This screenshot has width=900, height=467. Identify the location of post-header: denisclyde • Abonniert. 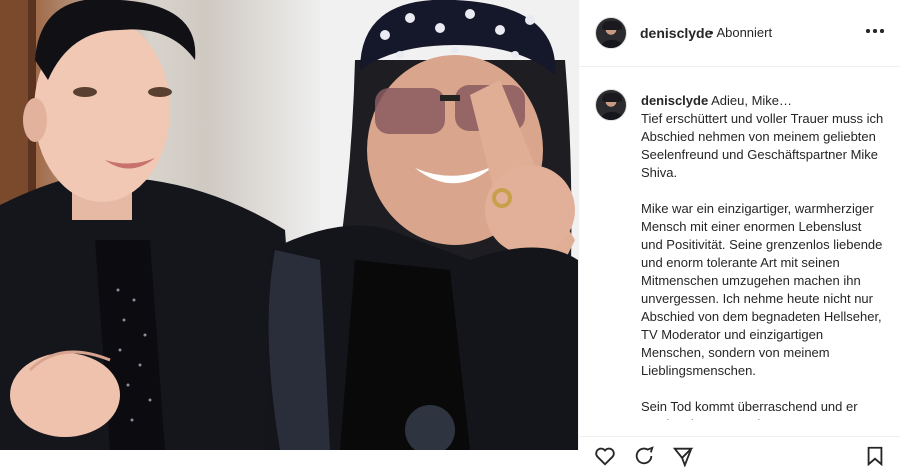
(739, 33).